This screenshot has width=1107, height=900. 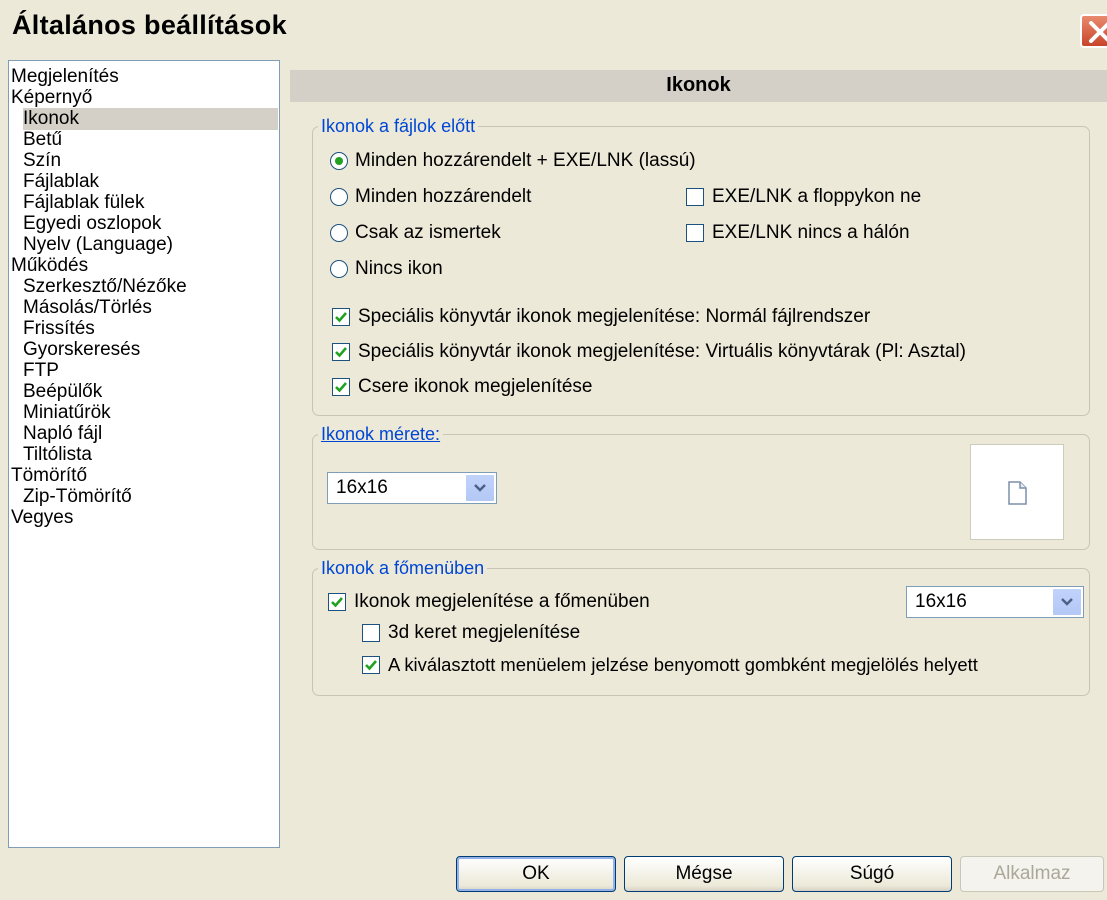 What do you see at coordinates (502, 602) in the screenshot?
I see `check-show-menu-icons-label: Ikonok megjelenítése a főmenüben` at bounding box center [502, 602].